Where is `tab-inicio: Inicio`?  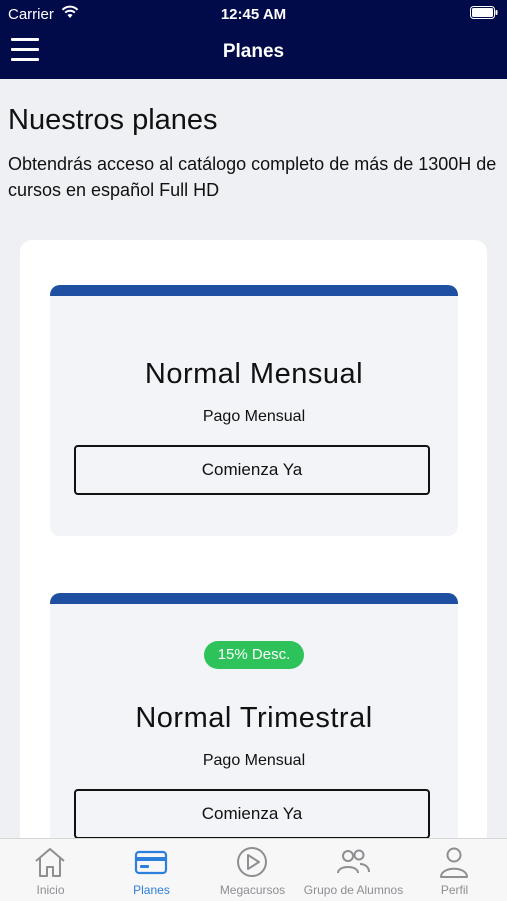
tab-inicio: Inicio is located at coordinates (50, 870).